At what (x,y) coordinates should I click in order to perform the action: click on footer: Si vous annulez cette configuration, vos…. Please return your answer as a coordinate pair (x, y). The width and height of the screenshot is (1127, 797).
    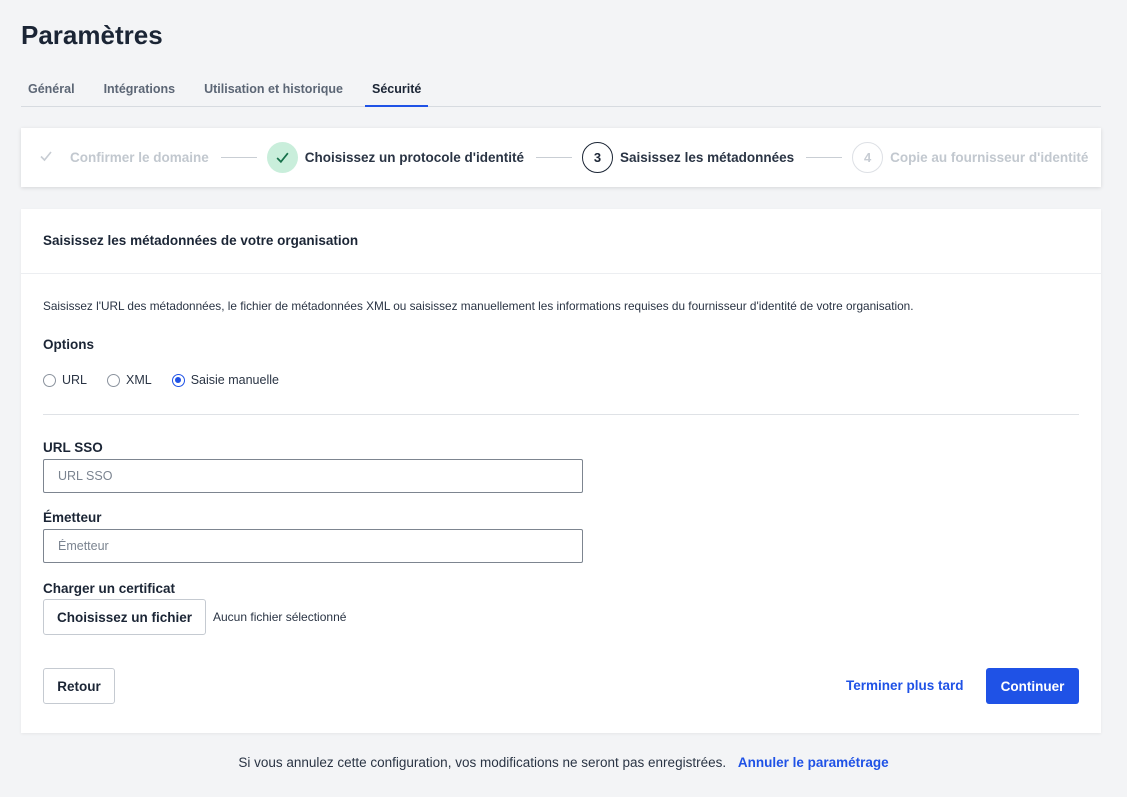
    Looking at the image, I should click on (563, 762).